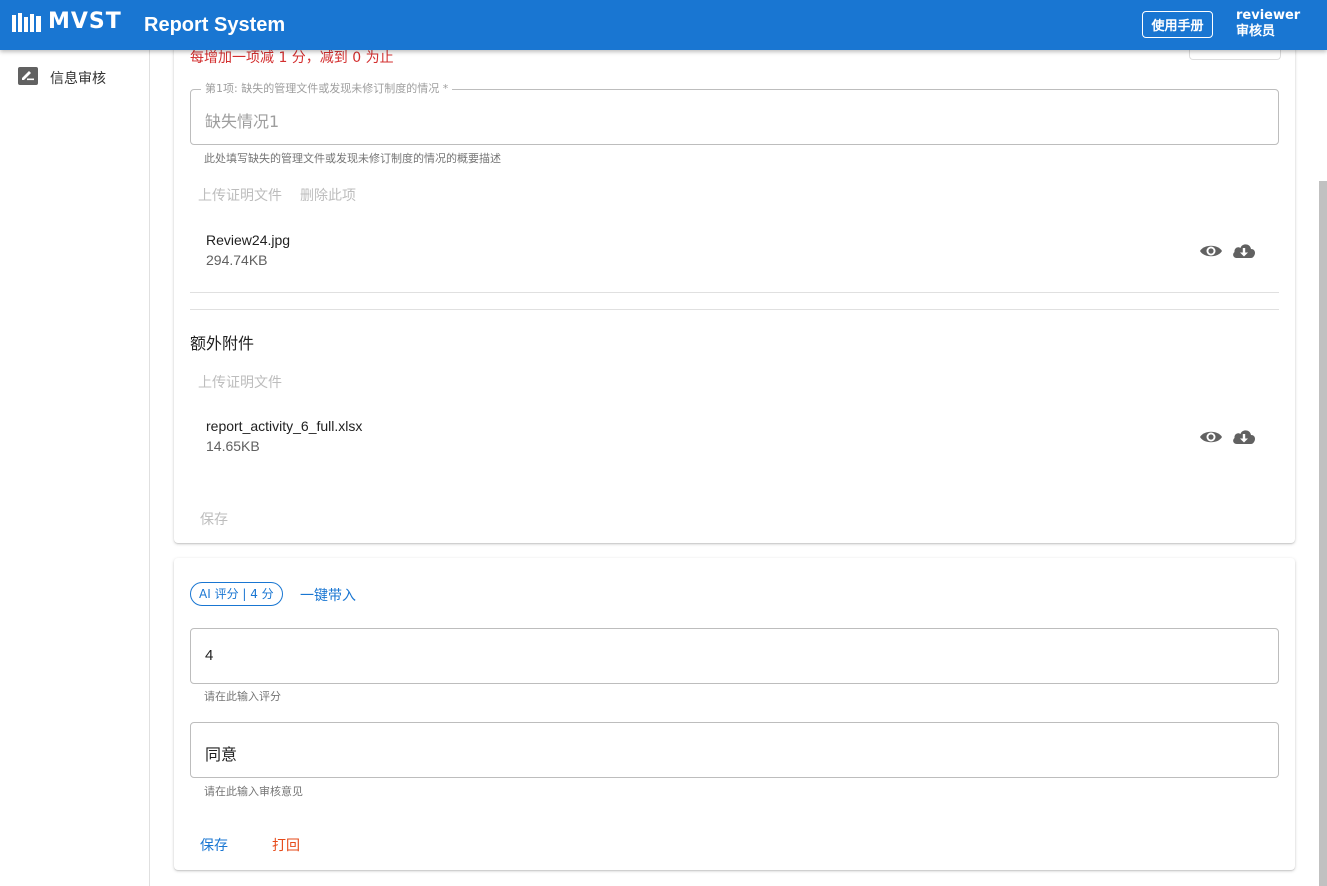 The height and width of the screenshot is (886, 1327). What do you see at coordinates (1177, 24) in the screenshot?
I see `user-manual-button: 使用手册` at bounding box center [1177, 24].